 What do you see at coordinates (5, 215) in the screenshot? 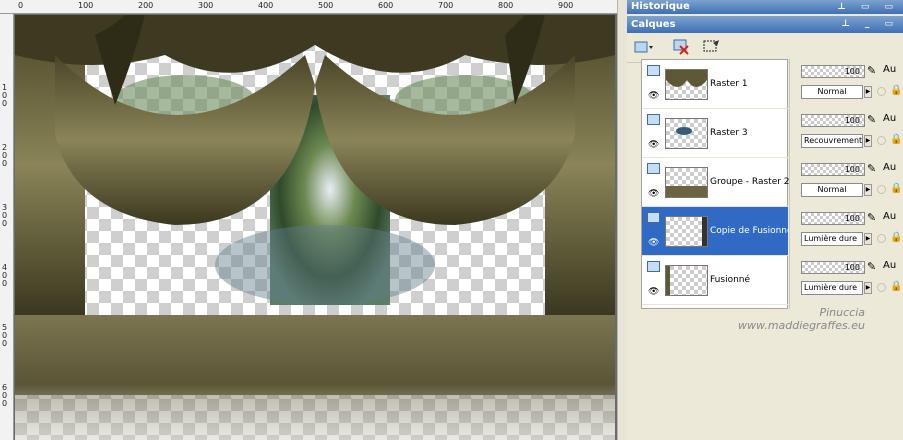
I see `ruler-label: 3 0 0` at bounding box center [5, 215].